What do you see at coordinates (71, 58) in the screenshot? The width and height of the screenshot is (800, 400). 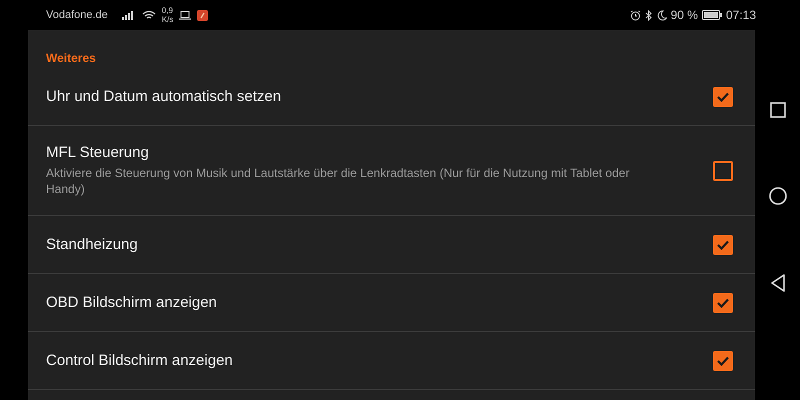 I see `section-title: Weiteres` at bounding box center [71, 58].